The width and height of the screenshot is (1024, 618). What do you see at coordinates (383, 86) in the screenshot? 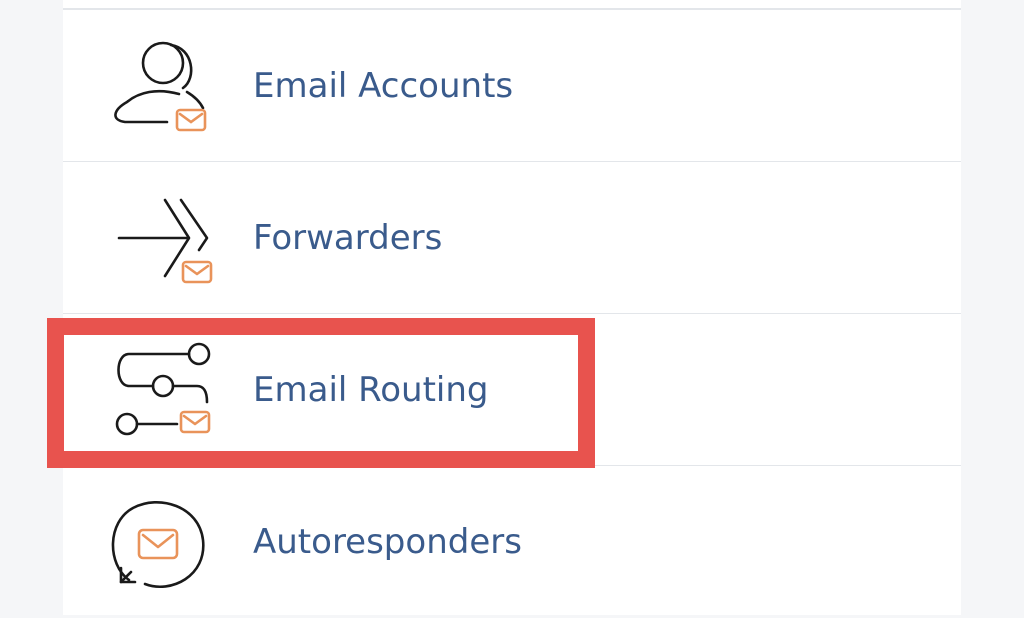
I see `menu-item-label: Email Accounts` at bounding box center [383, 86].